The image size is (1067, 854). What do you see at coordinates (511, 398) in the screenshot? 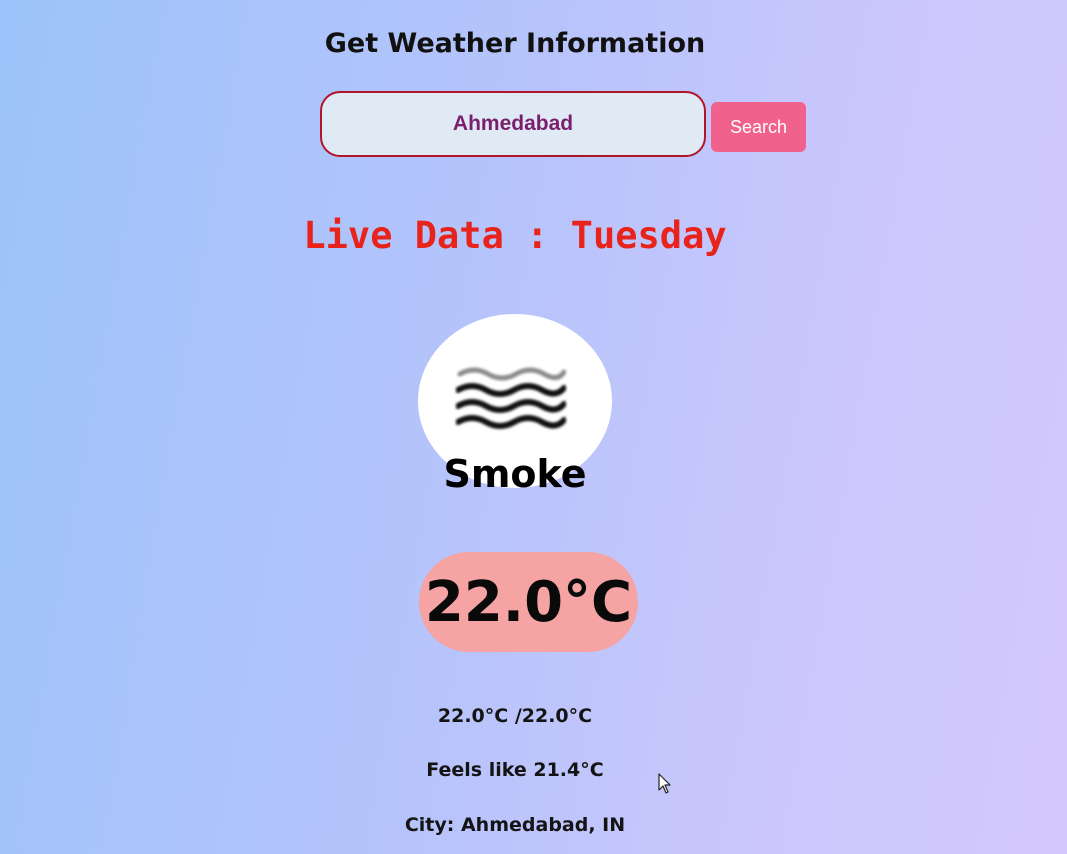
I see `smoke-icon` at bounding box center [511, 398].